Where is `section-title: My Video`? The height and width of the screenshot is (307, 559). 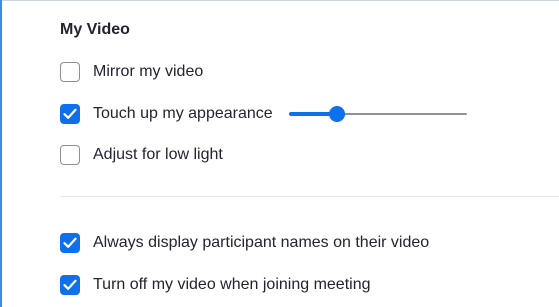
section-title: My Video is located at coordinates (95, 29).